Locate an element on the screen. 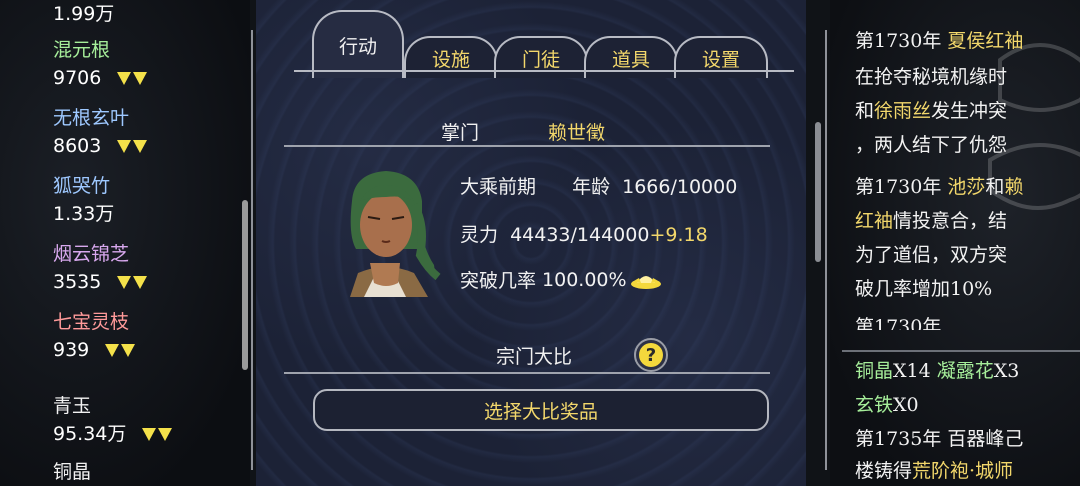 Image resolution: width=1080 pixels, height=486 pixels. log-entry-1-line-2: 在抢夺秘境机缘时 is located at coordinates (931, 77).